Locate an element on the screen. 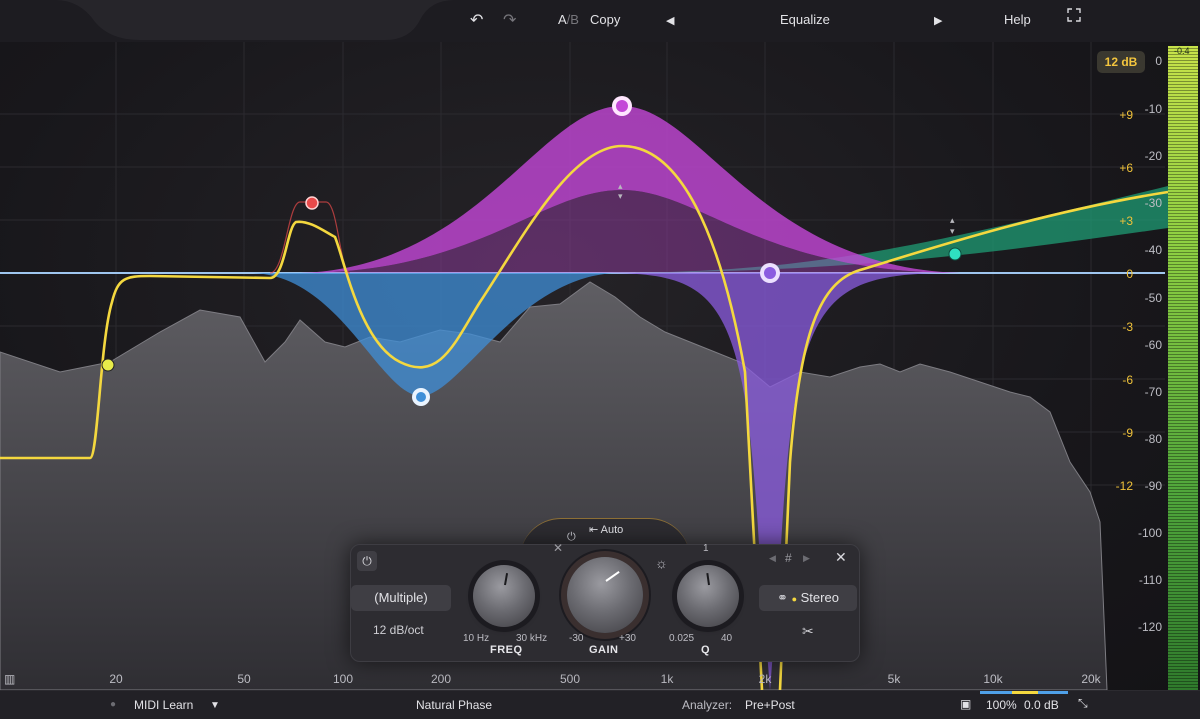 This screenshot has height=719, width=1200. freq-scale-label: 10k is located at coordinates (993, 679).